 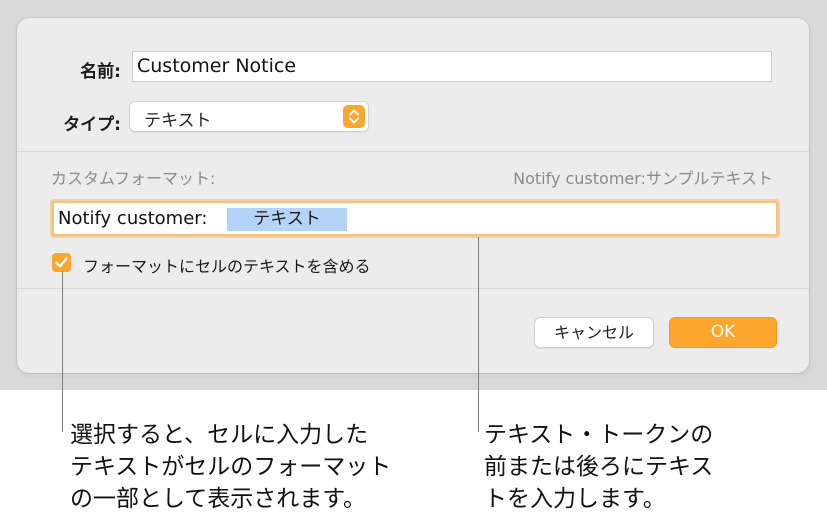 What do you see at coordinates (132, 218) in the screenshot?
I see `format-prefix-text: Notify customer:` at bounding box center [132, 218].